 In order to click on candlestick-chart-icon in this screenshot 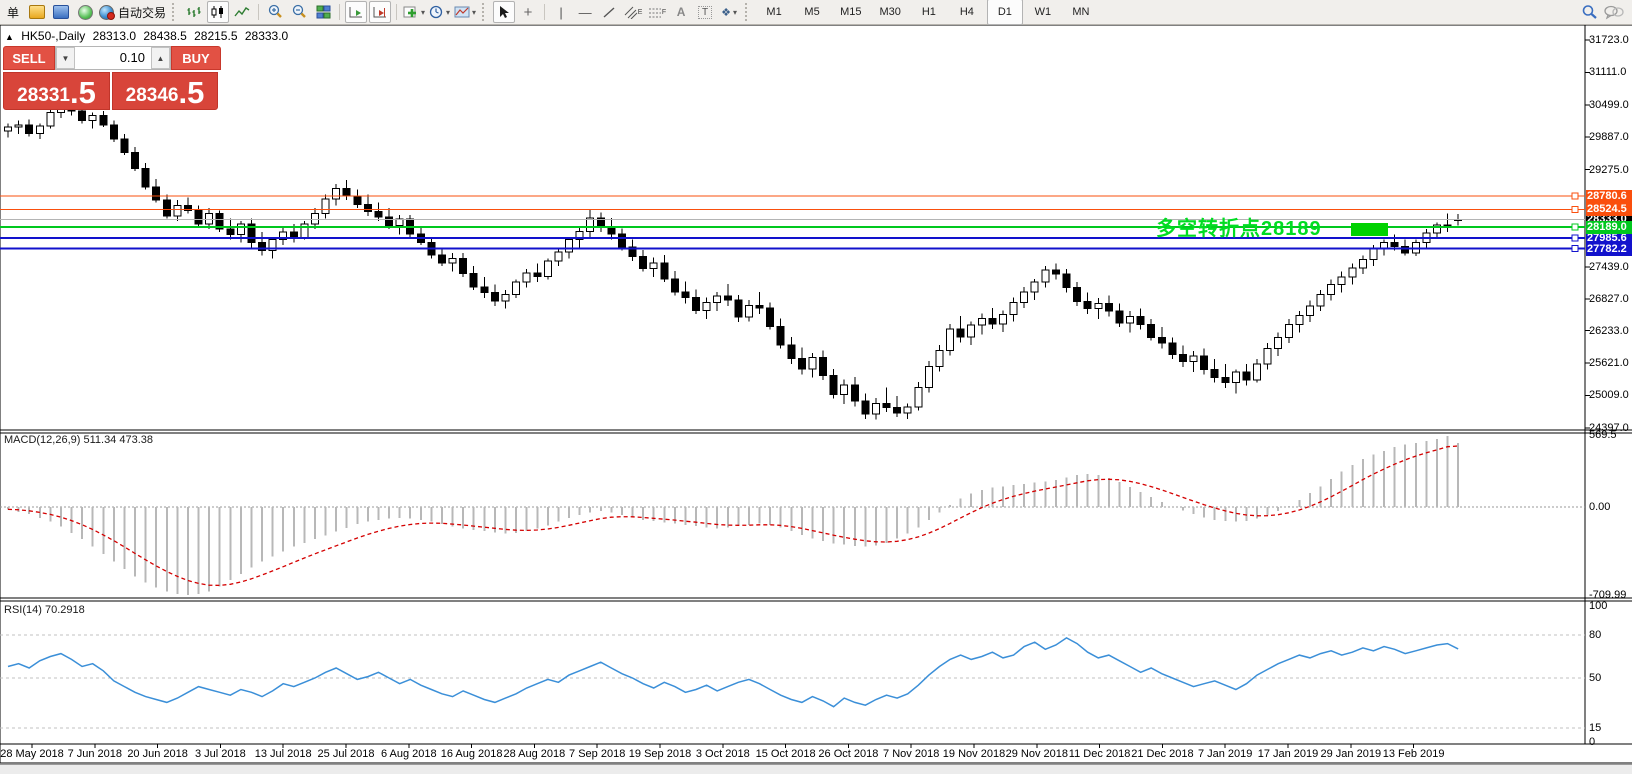, I will do `click(217, 12)`.